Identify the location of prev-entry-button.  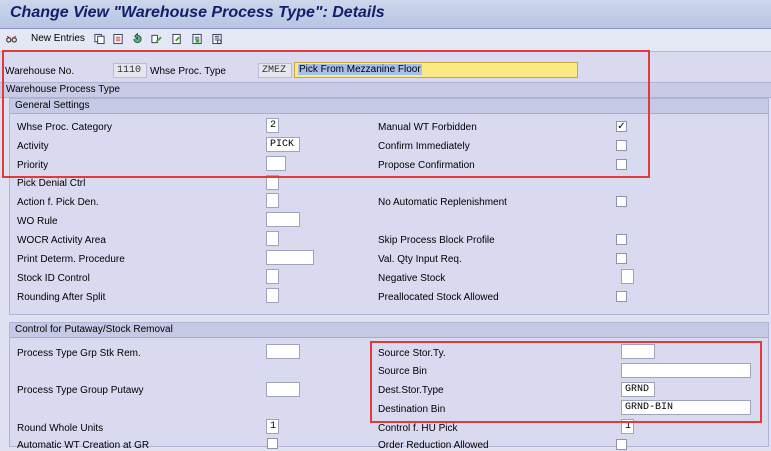
(177, 39).